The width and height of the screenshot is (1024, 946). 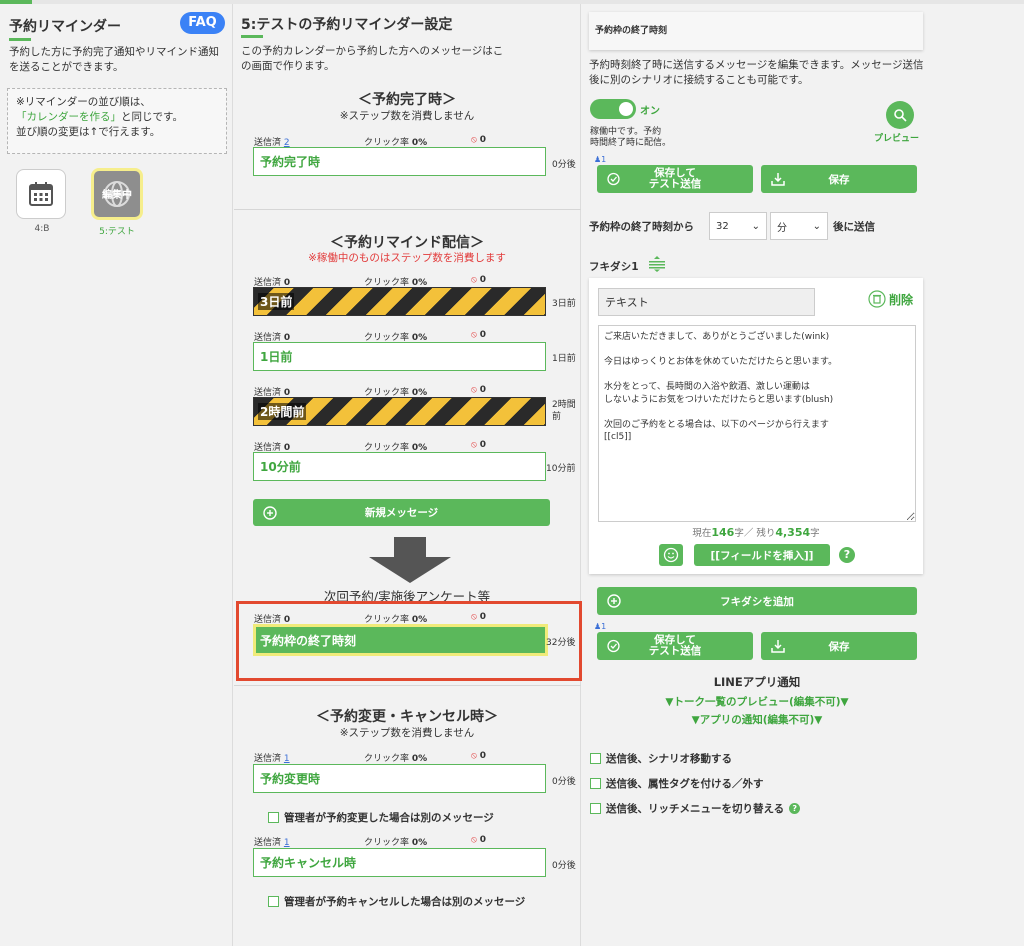 I want to click on message-type-select: テキスト, so click(x=706, y=302).